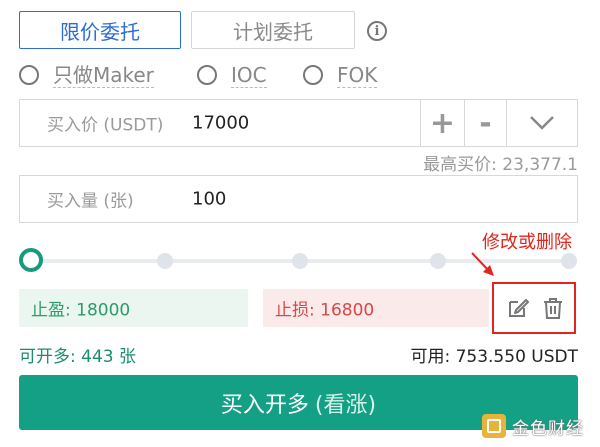 The width and height of the screenshot is (600, 447). I want to click on option-ioc: IOC, so click(232, 75).